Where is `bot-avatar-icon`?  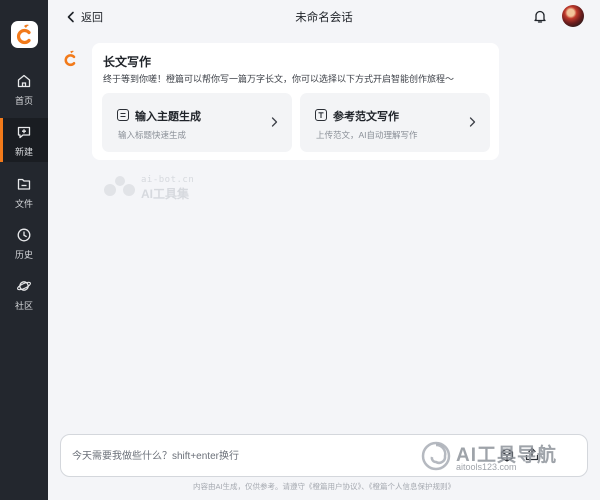 bot-avatar-icon is located at coordinates (70, 58).